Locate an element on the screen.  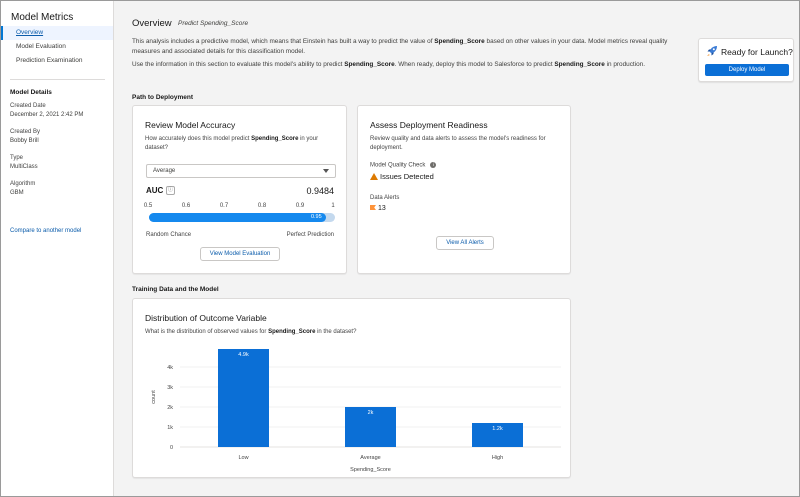
y-tick-label: 4k is located at coordinates (170, 368).